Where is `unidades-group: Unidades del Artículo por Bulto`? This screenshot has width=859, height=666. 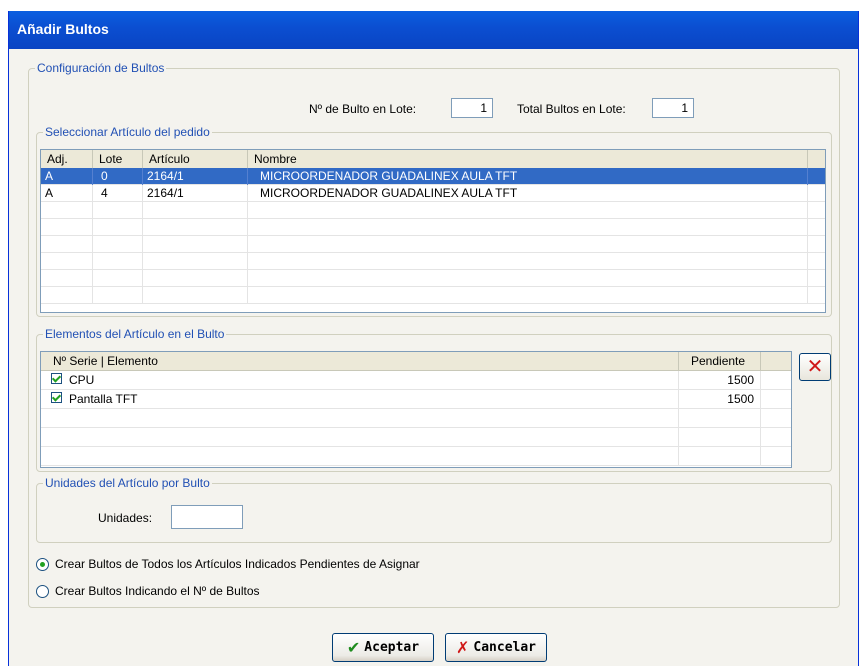
unidades-group: Unidades del Artículo por Bulto is located at coordinates (434, 509).